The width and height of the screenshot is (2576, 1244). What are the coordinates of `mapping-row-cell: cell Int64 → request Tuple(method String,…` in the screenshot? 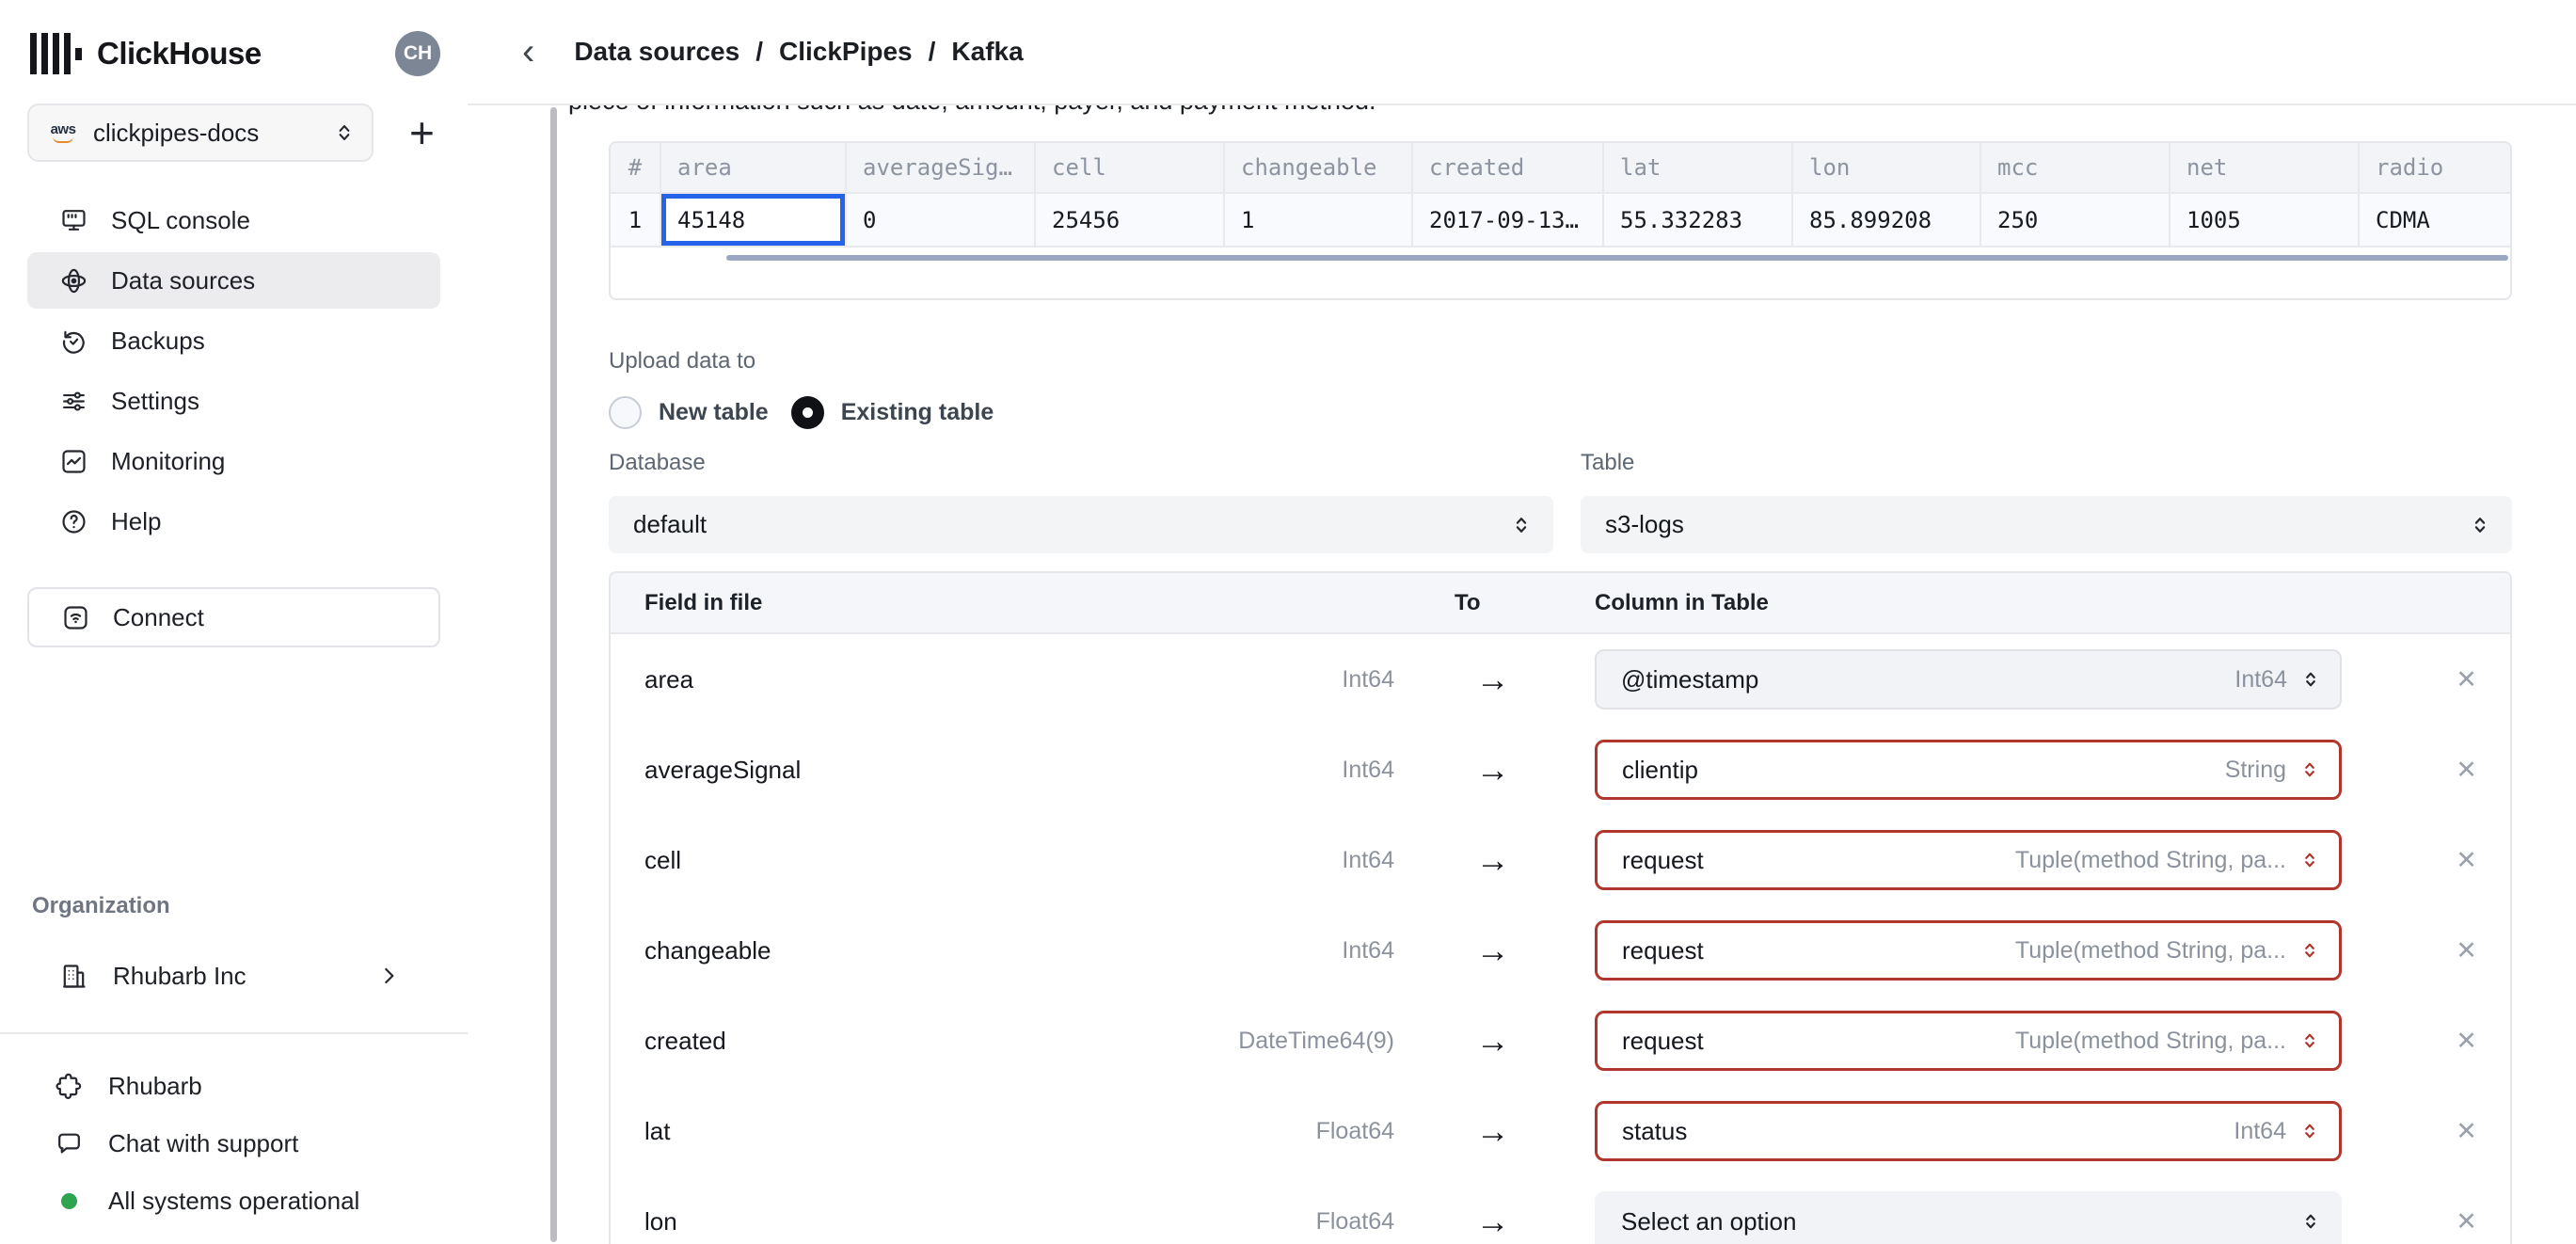 It's located at (1560, 860).